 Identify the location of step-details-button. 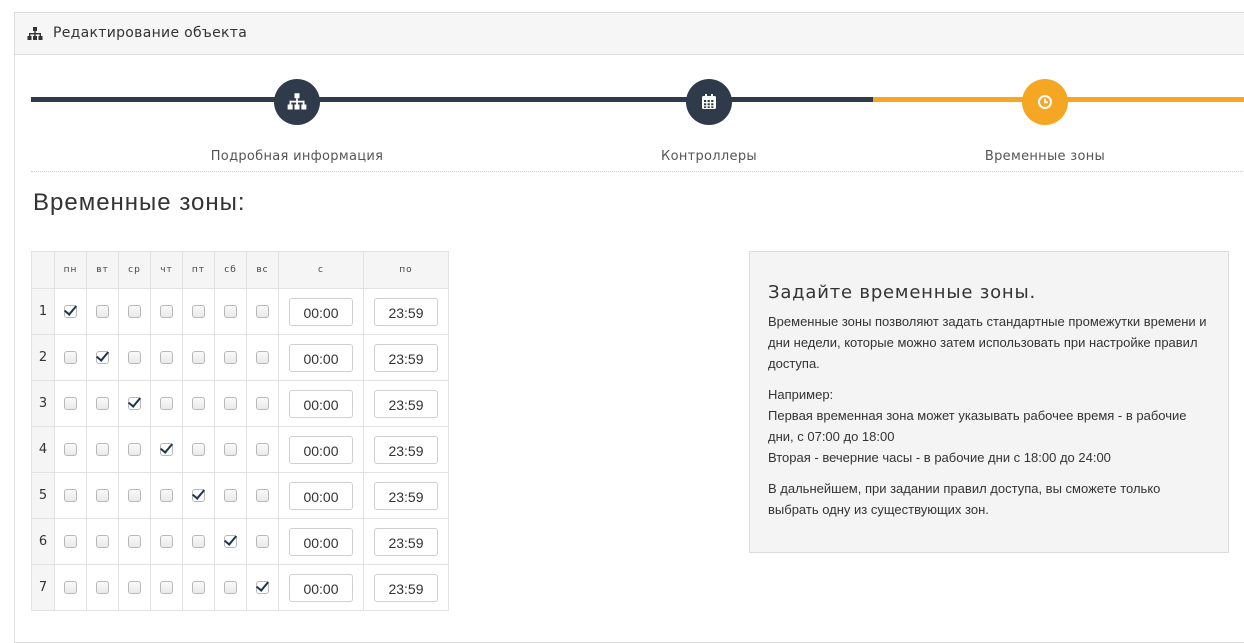
(297, 102).